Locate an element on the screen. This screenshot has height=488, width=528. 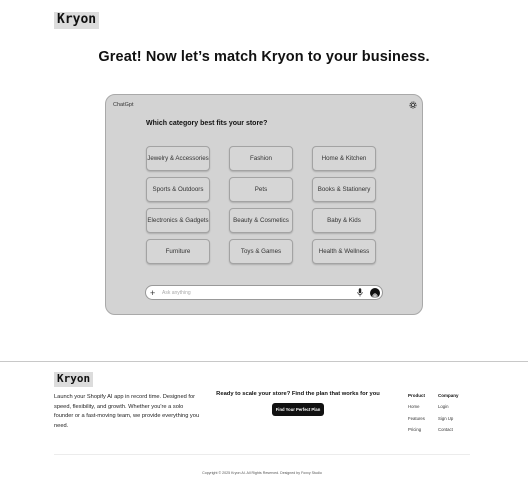
category-sports-outdoors: Sports & Outdoors is located at coordinates (178, 189).